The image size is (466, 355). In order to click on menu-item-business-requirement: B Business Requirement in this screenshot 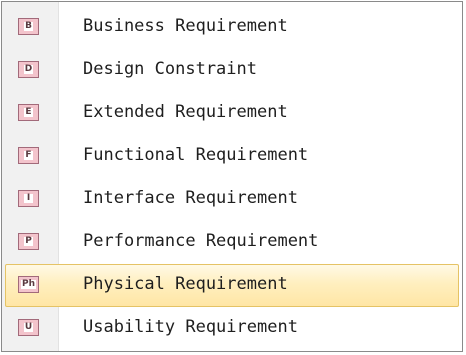, I will do `click(232, 27)`.